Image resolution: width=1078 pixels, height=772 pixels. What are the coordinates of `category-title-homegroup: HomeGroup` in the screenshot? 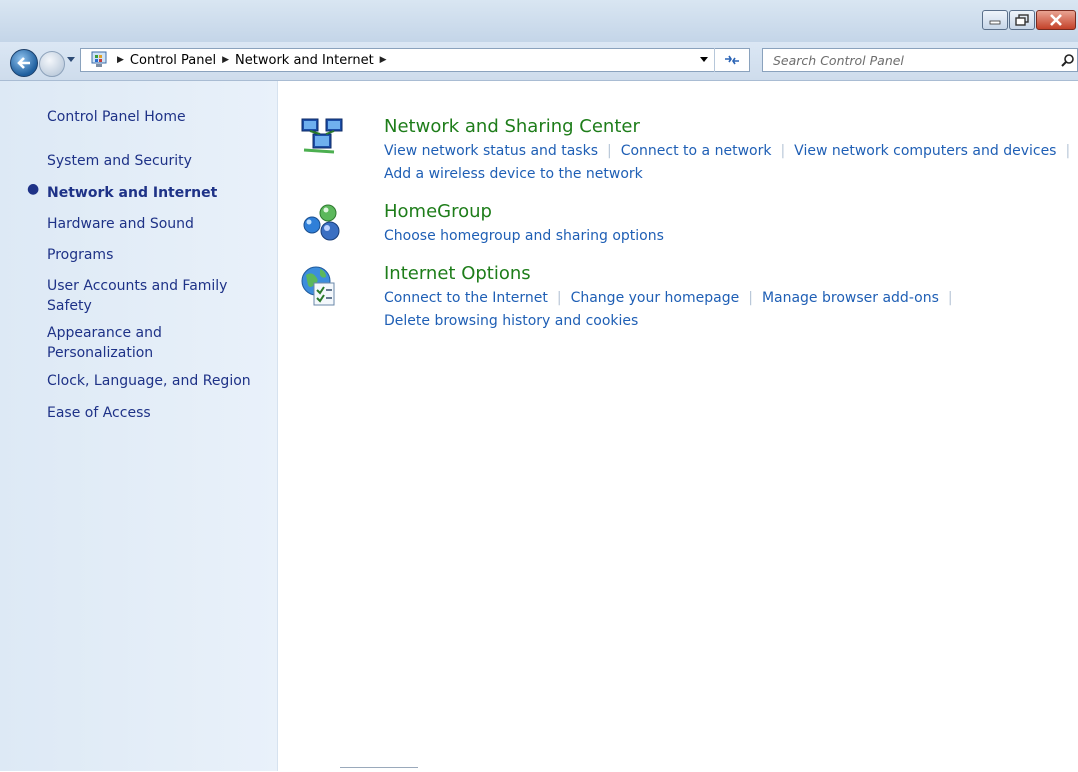 It's located at (438, 211).